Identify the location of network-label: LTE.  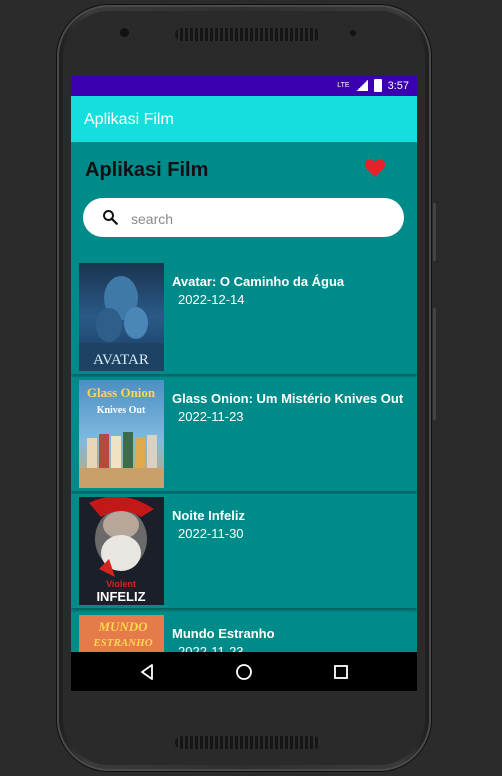
(343, 85).